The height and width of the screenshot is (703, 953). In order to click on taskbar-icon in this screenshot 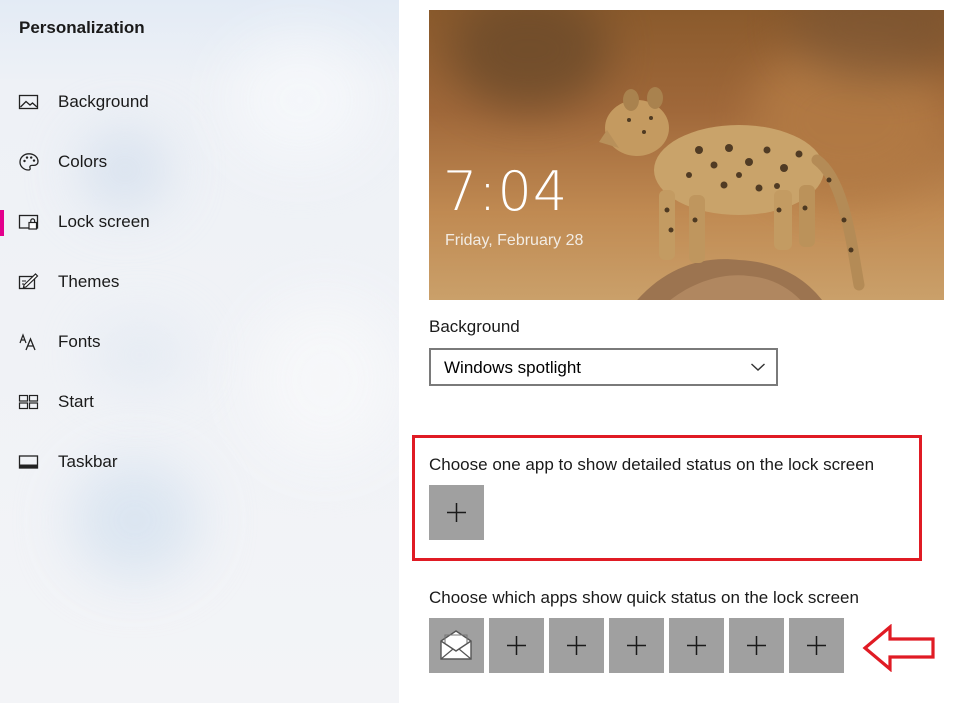, I will do `click(29, 462)`.